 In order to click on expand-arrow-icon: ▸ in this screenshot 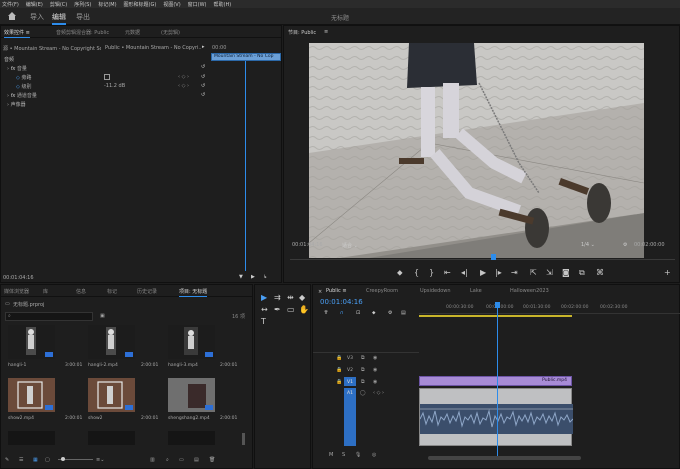, I will do `click(203, 47)`.